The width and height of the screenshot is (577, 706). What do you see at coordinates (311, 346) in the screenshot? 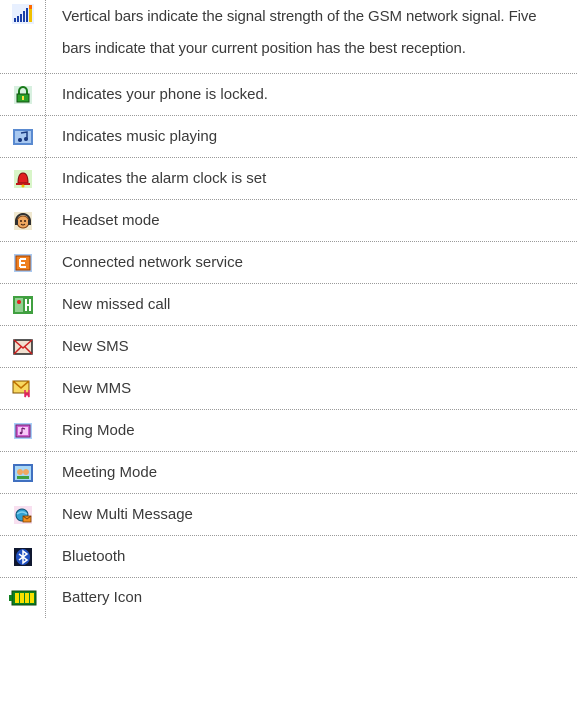
I see `description-cell: New SMS` at bounding box center [311, 346].